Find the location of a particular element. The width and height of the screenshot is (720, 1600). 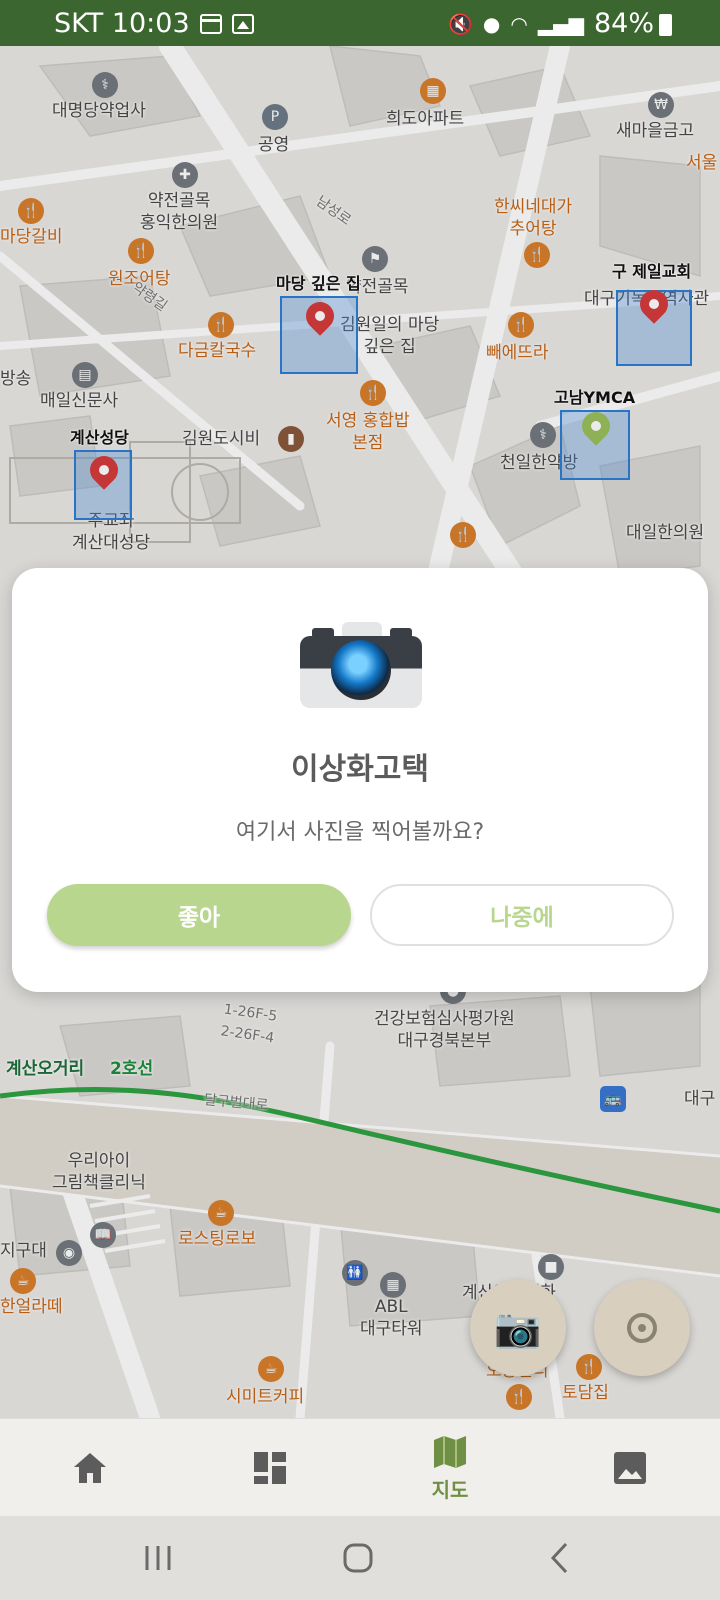

recents-icon is located at coordinates (158, 1558).